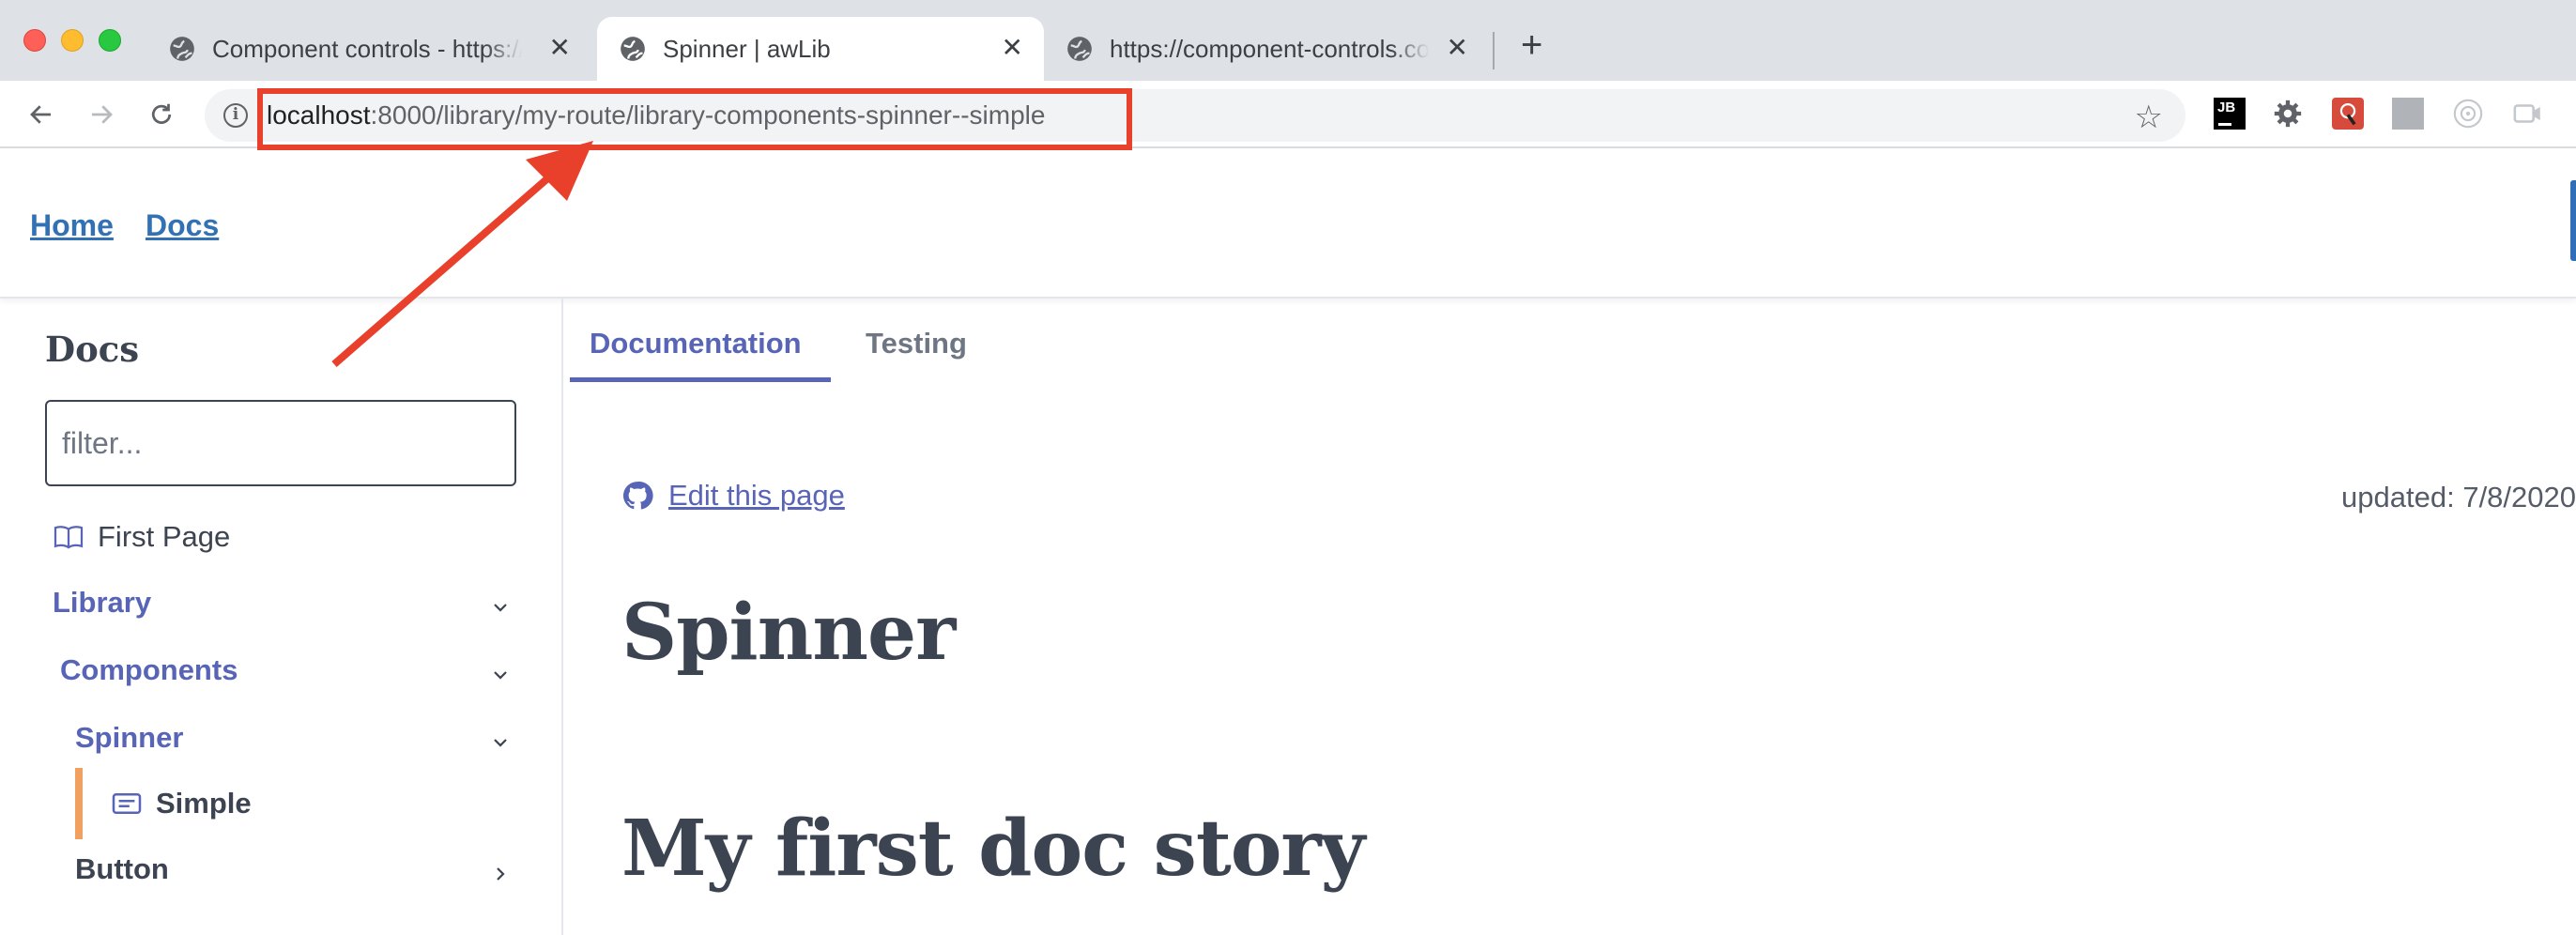 The height and width of the screenshot is (935, 2576). What do you see at coordinates (367, 48) in the screenshot?
I see `tab-title: Component controls - https://g` at bounding box center [367, 48].